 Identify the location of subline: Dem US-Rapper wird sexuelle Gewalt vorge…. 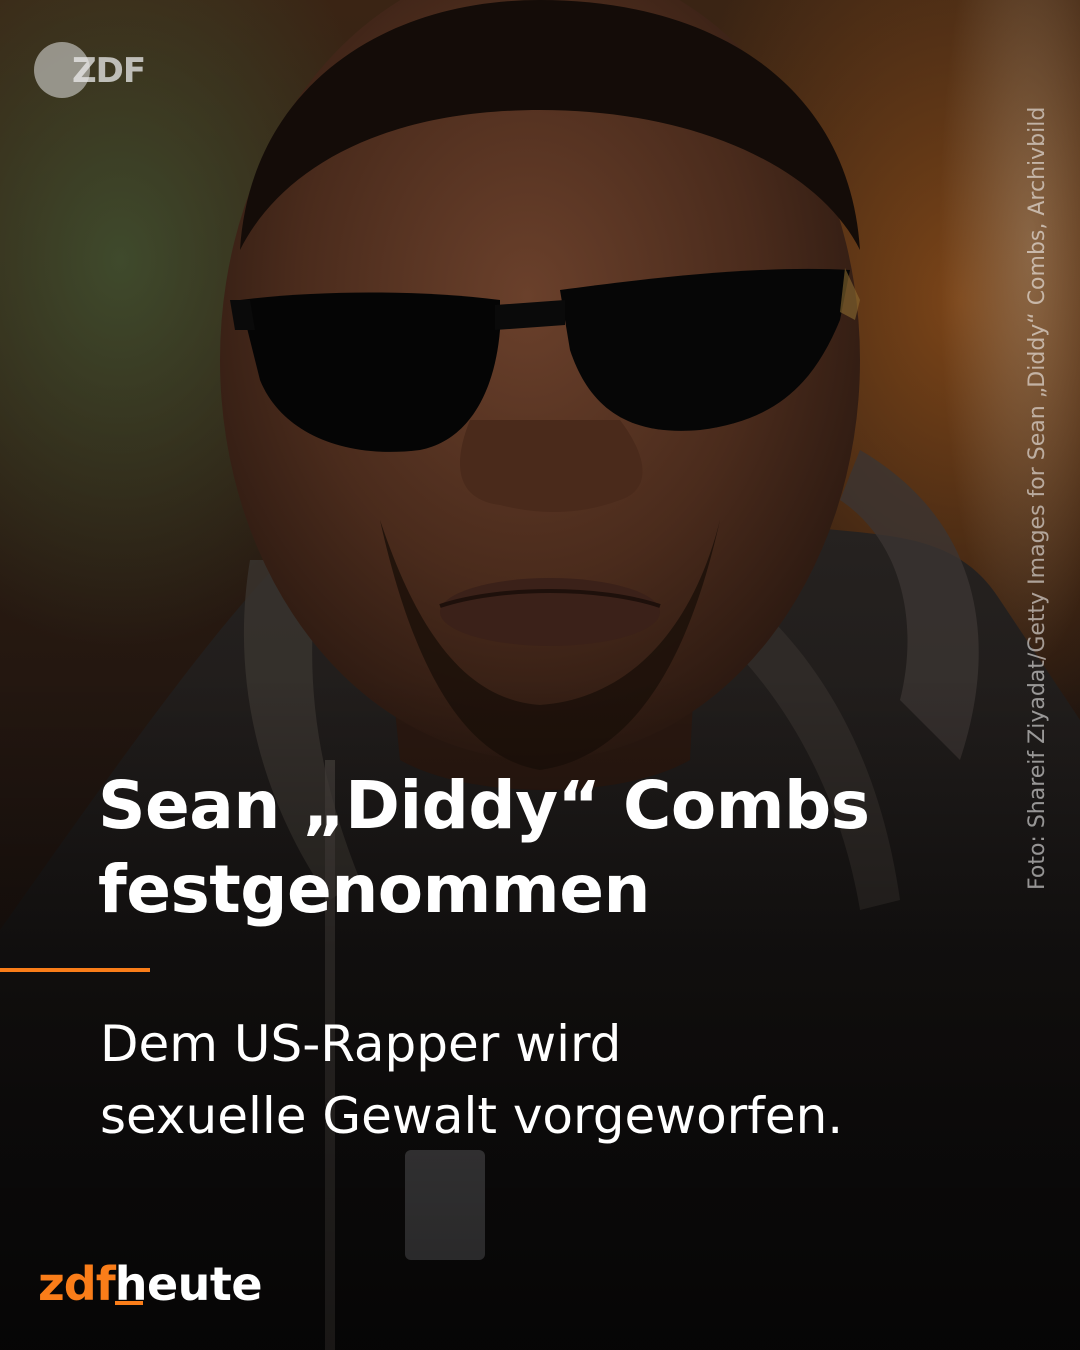
(472, 1080).